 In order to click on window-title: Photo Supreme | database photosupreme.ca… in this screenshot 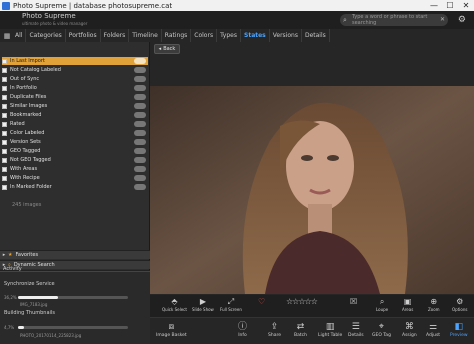, I will do `click(93, 5)`.